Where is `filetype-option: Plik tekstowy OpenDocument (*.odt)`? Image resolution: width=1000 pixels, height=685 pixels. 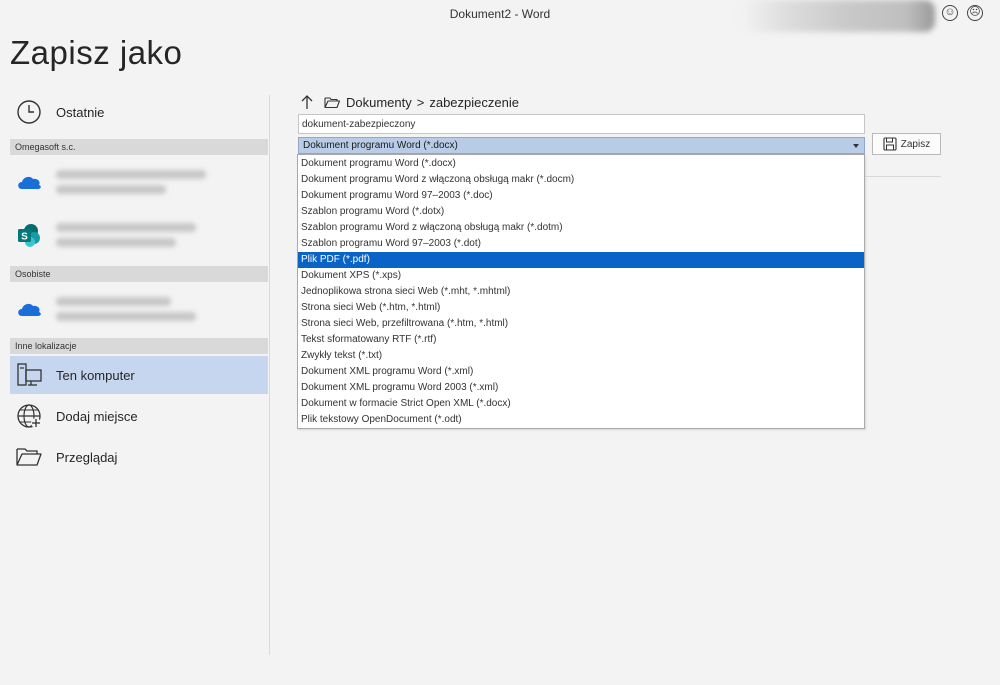
filetype-option: Plik tekstowy OpenDocument (*.odt) is located at coordinates (581, 420).